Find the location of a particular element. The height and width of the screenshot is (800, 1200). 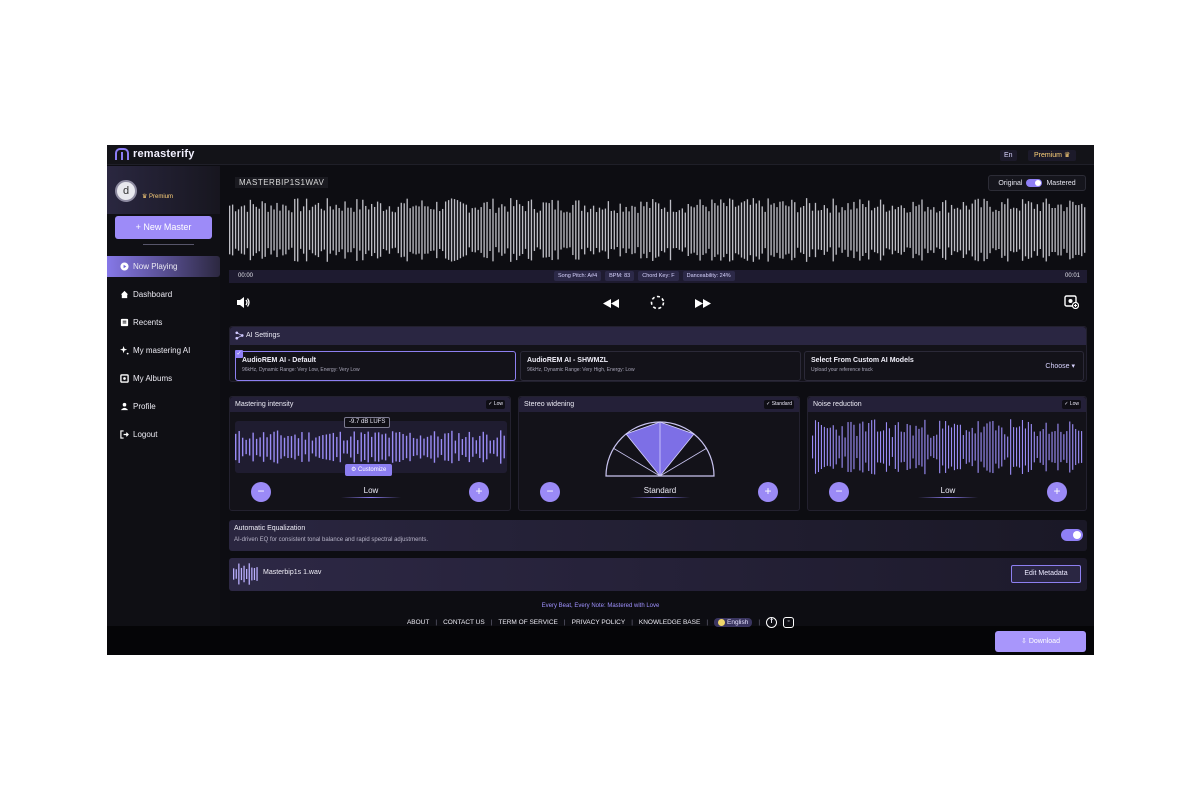

sidebar-item-logout: Logout is located at coordinates (163, 434).